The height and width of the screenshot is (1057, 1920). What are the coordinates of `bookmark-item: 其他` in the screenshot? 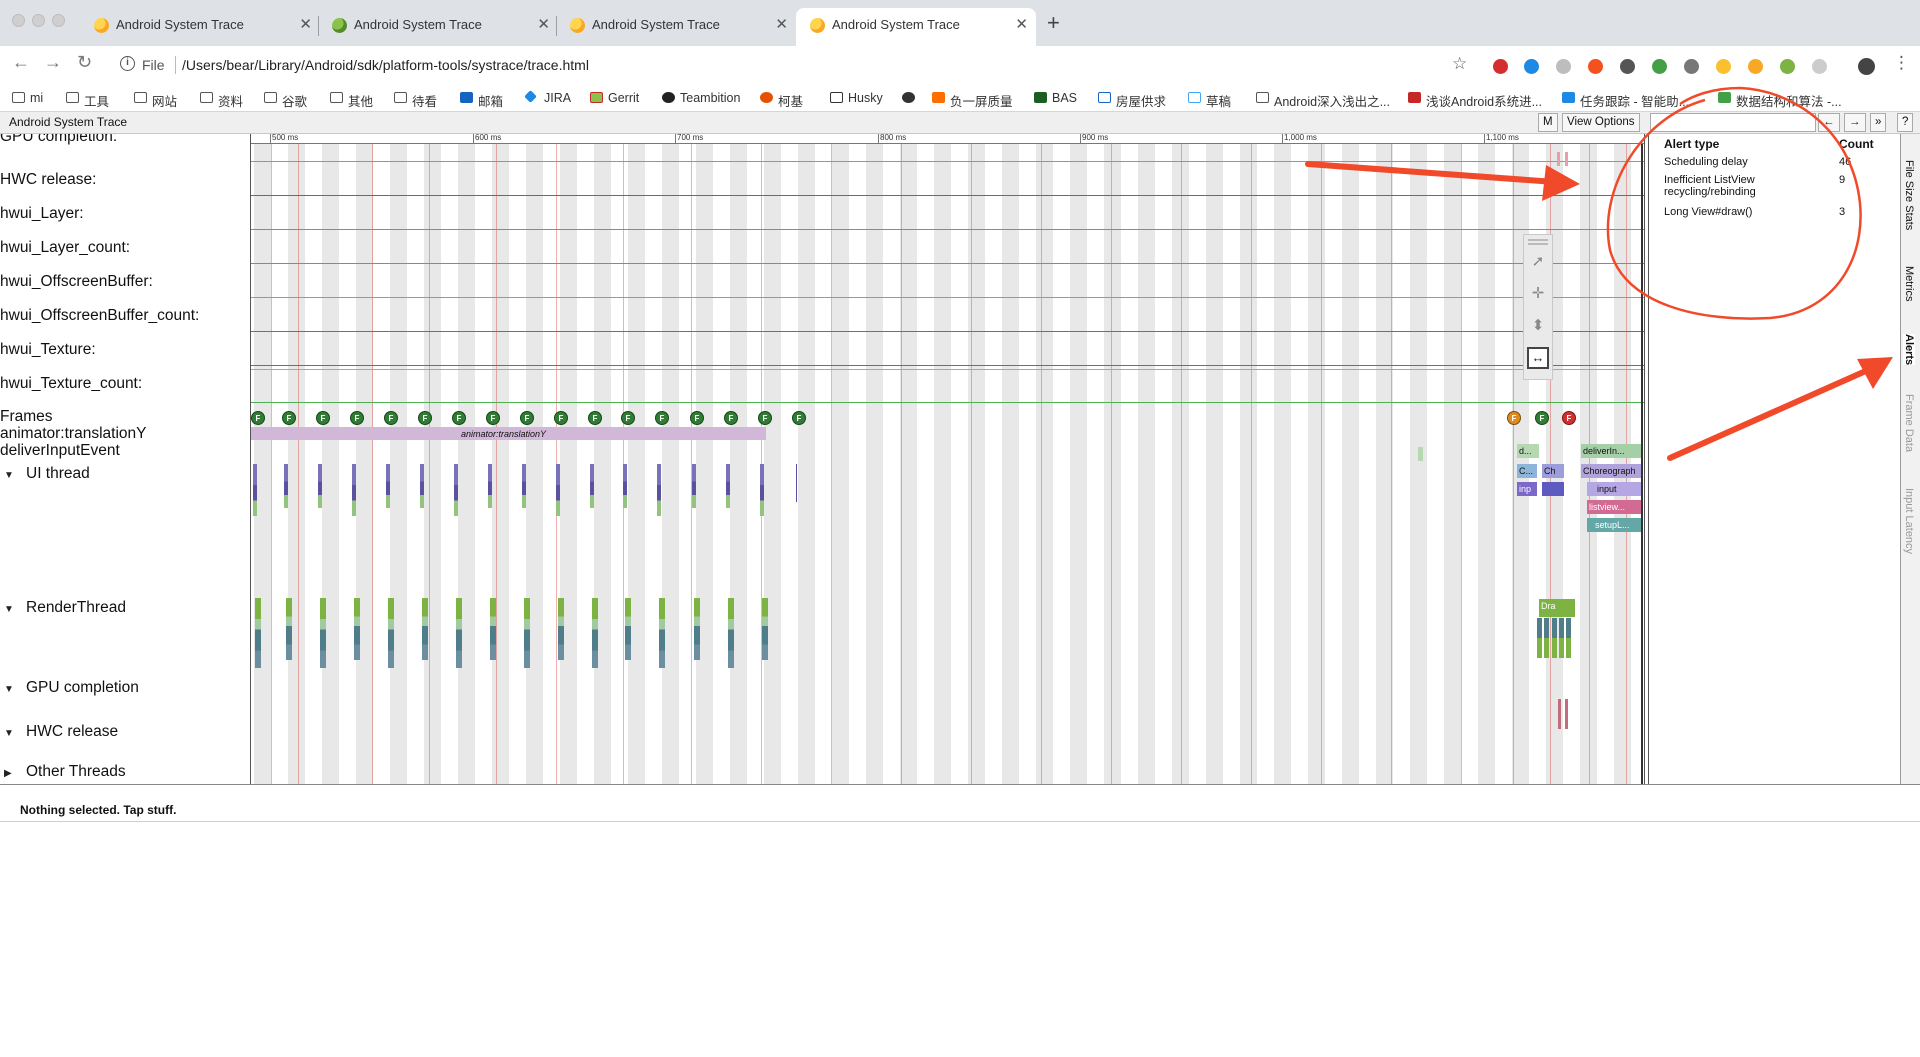 It's located at (351, 100).